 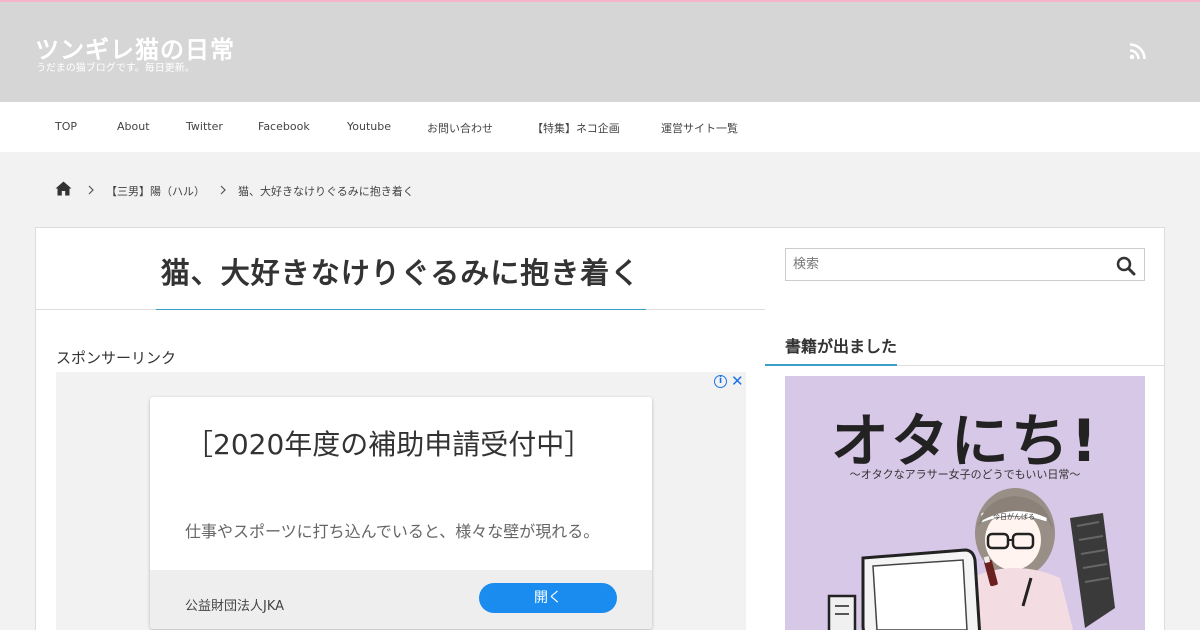 I want to click on nav-item-sites: 運営サイト一覧, so click(x=699, y=128).